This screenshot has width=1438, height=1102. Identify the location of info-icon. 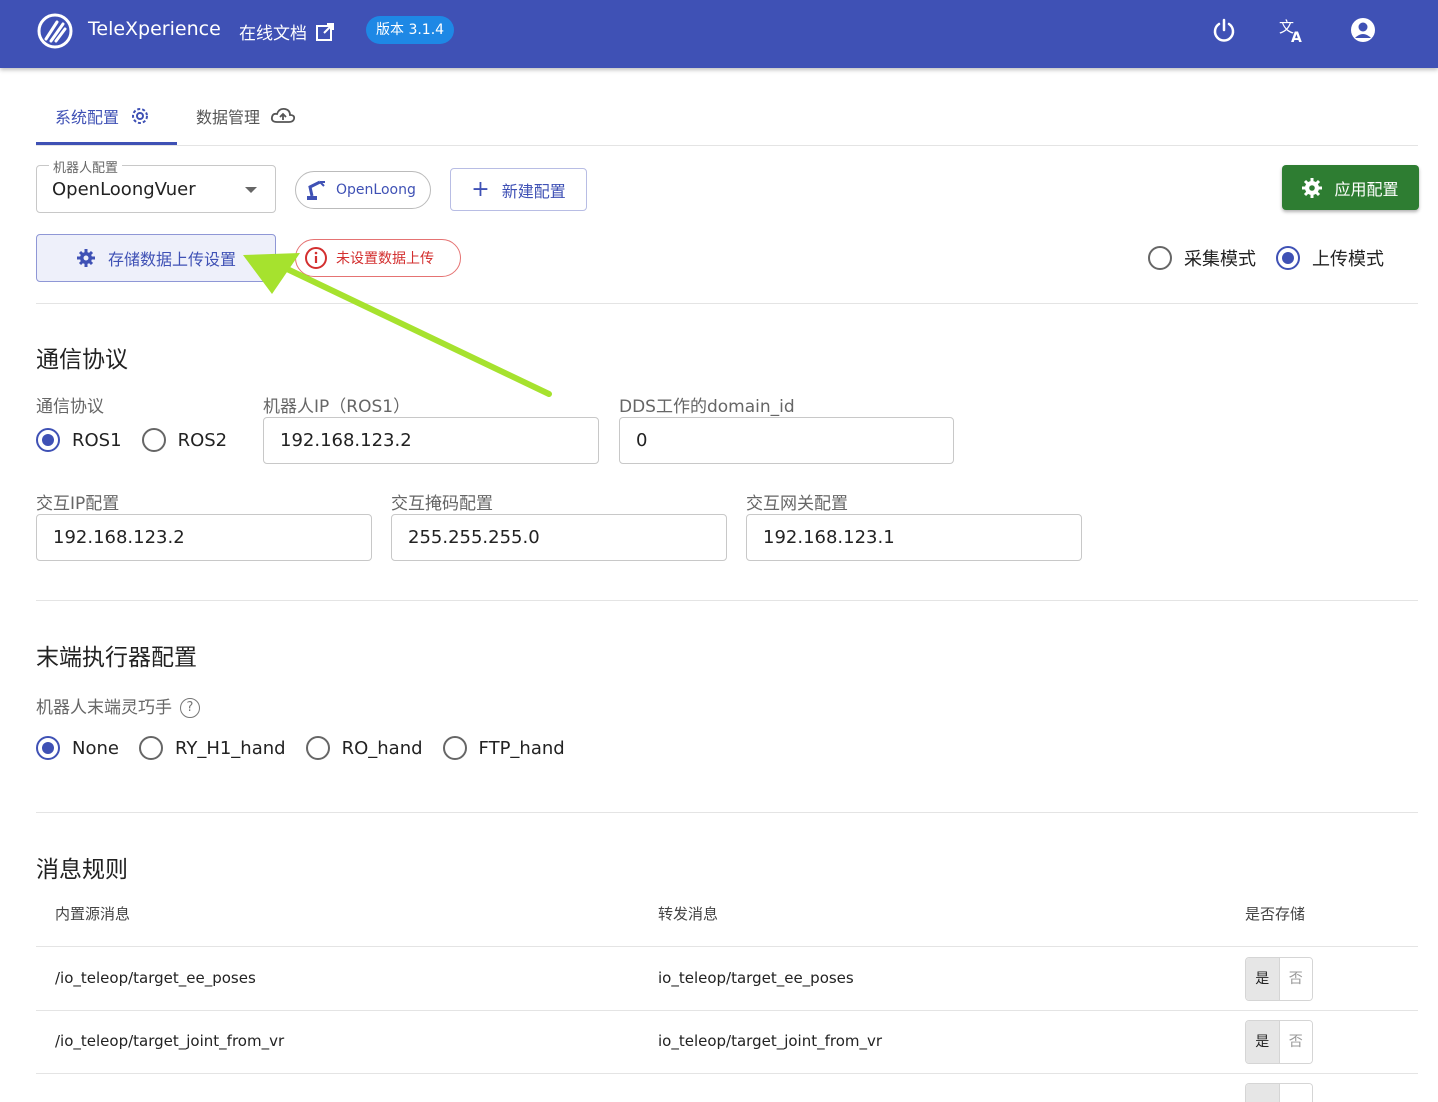
(316, 258).